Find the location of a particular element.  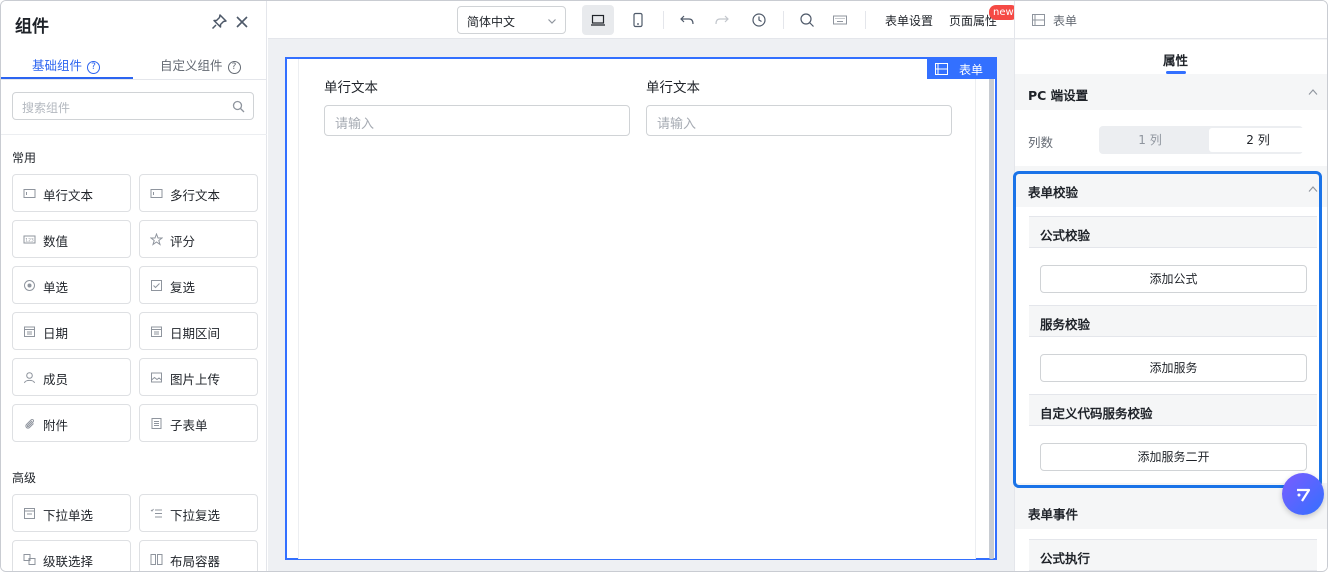

component-layout-container: 布局容器 is located at coordinates (198, 555).